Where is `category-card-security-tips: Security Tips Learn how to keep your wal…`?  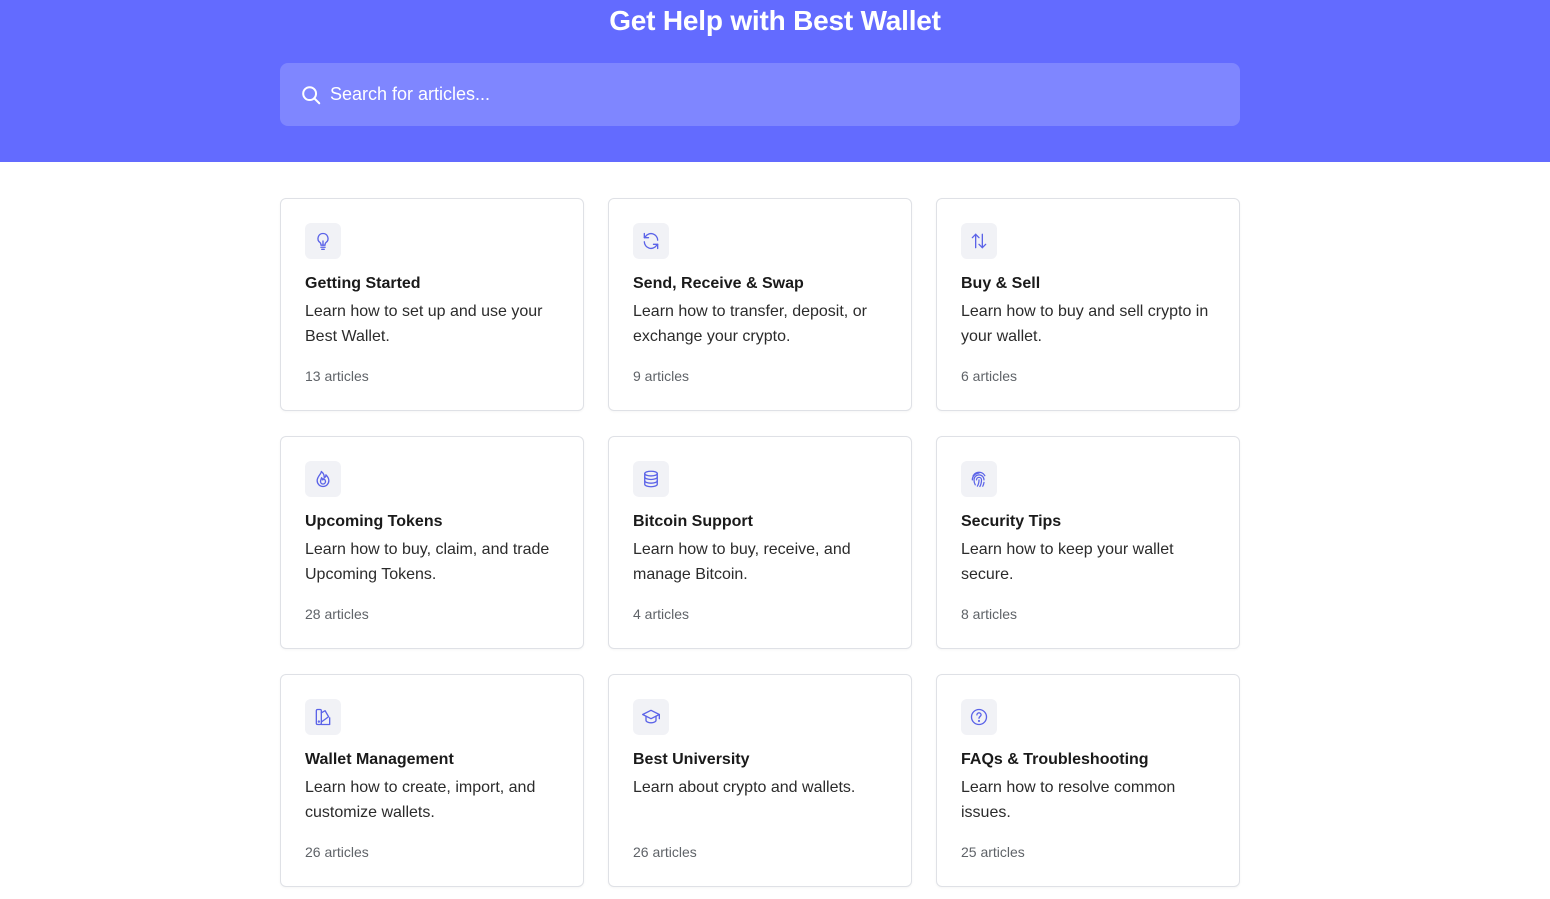
category-card-security-tips: Security Tips Learn how to keep your wal… is located at coordinates (1088, 542).